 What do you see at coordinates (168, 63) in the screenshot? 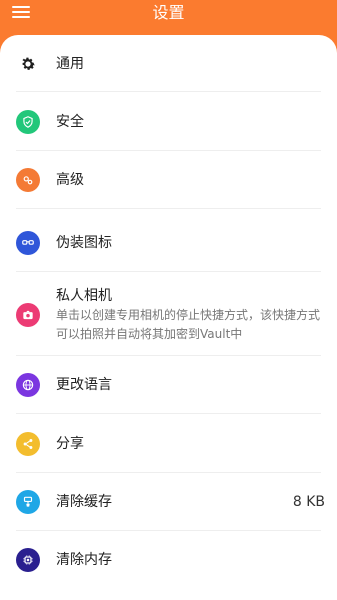
I see `settings-item-general: 通用` at bounding box center [168, 63].